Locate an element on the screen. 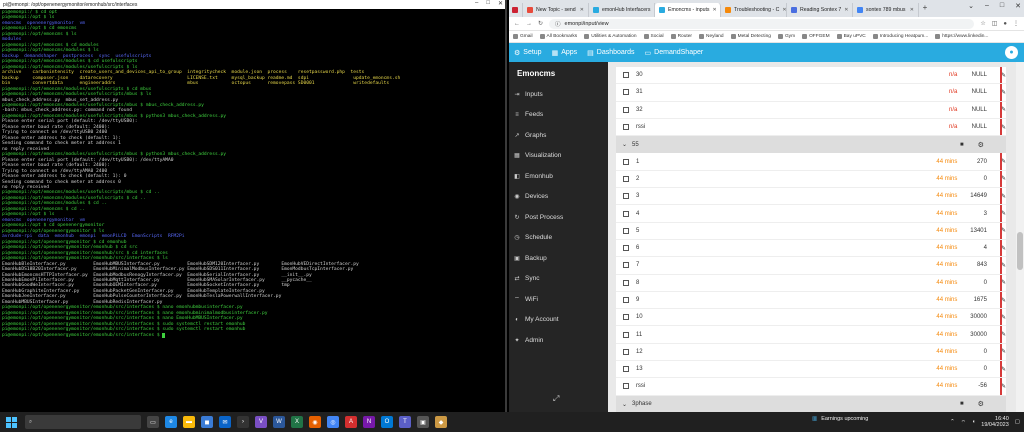  input-row: 32 n/a NULL ✎ is located at coordinates (811, 110).